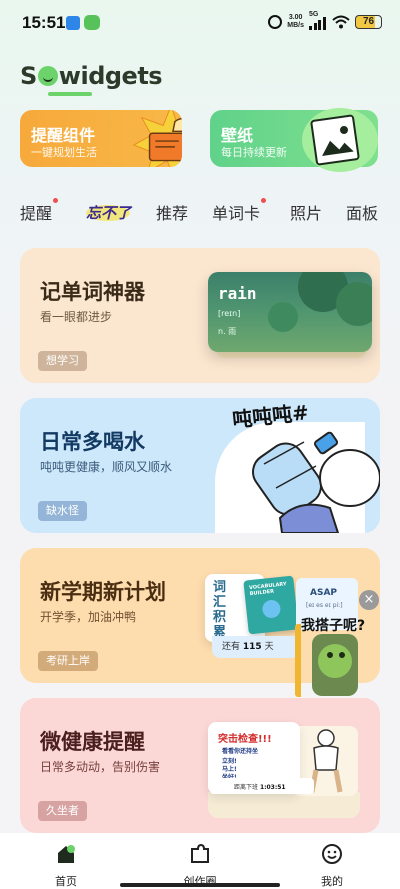 The image size is (400, 889). What do you see at coordinates (245, 739) in the screenshot?
I see `alert-title: 突击检查!!!` at bounding box center [245, 739].